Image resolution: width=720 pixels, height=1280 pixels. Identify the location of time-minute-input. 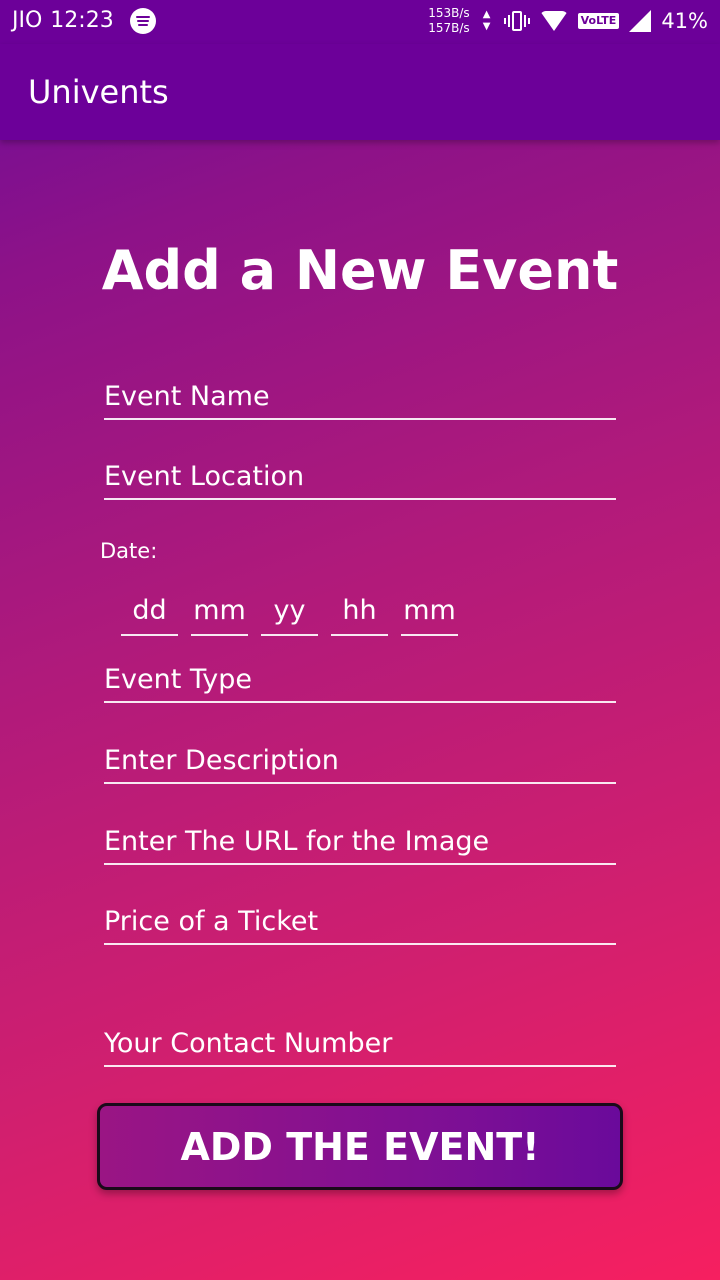
(429, 610).